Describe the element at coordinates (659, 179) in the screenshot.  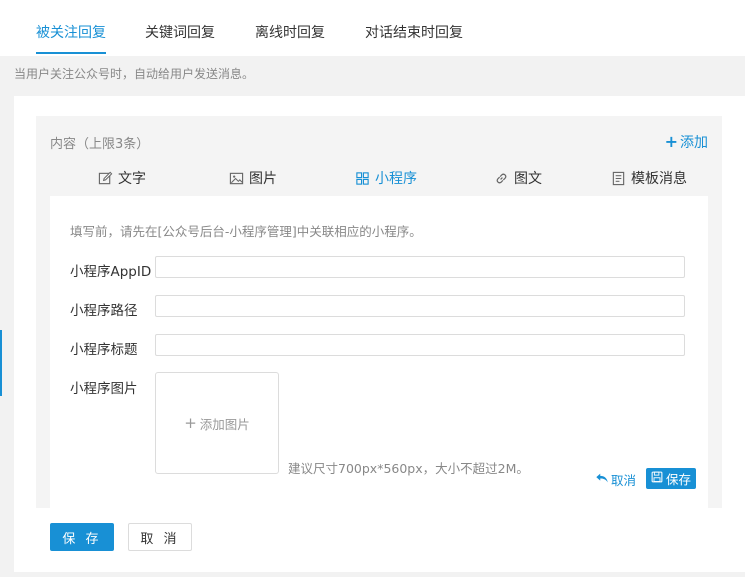
I see `tab-type-template-label: 模板消息` at that location.